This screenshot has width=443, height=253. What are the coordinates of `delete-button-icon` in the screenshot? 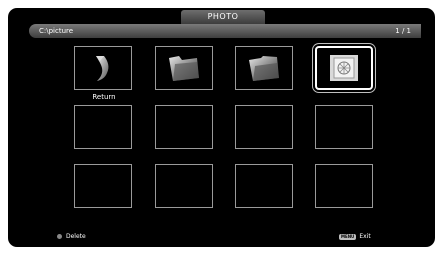 It's located at (59, 236).